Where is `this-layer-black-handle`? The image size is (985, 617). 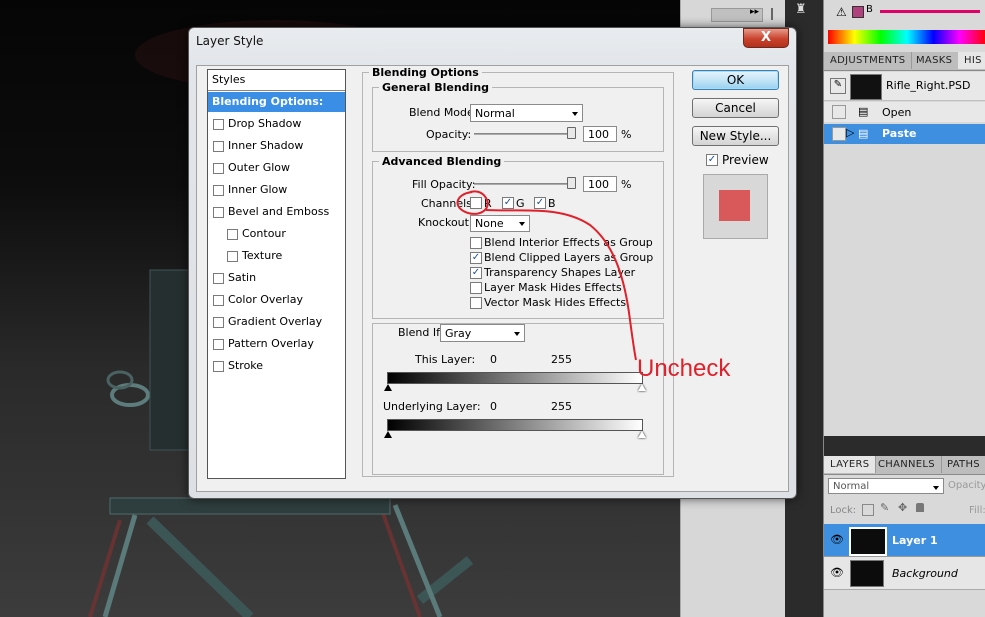 this-layer-black-handle is located at coordinates (388, 387).